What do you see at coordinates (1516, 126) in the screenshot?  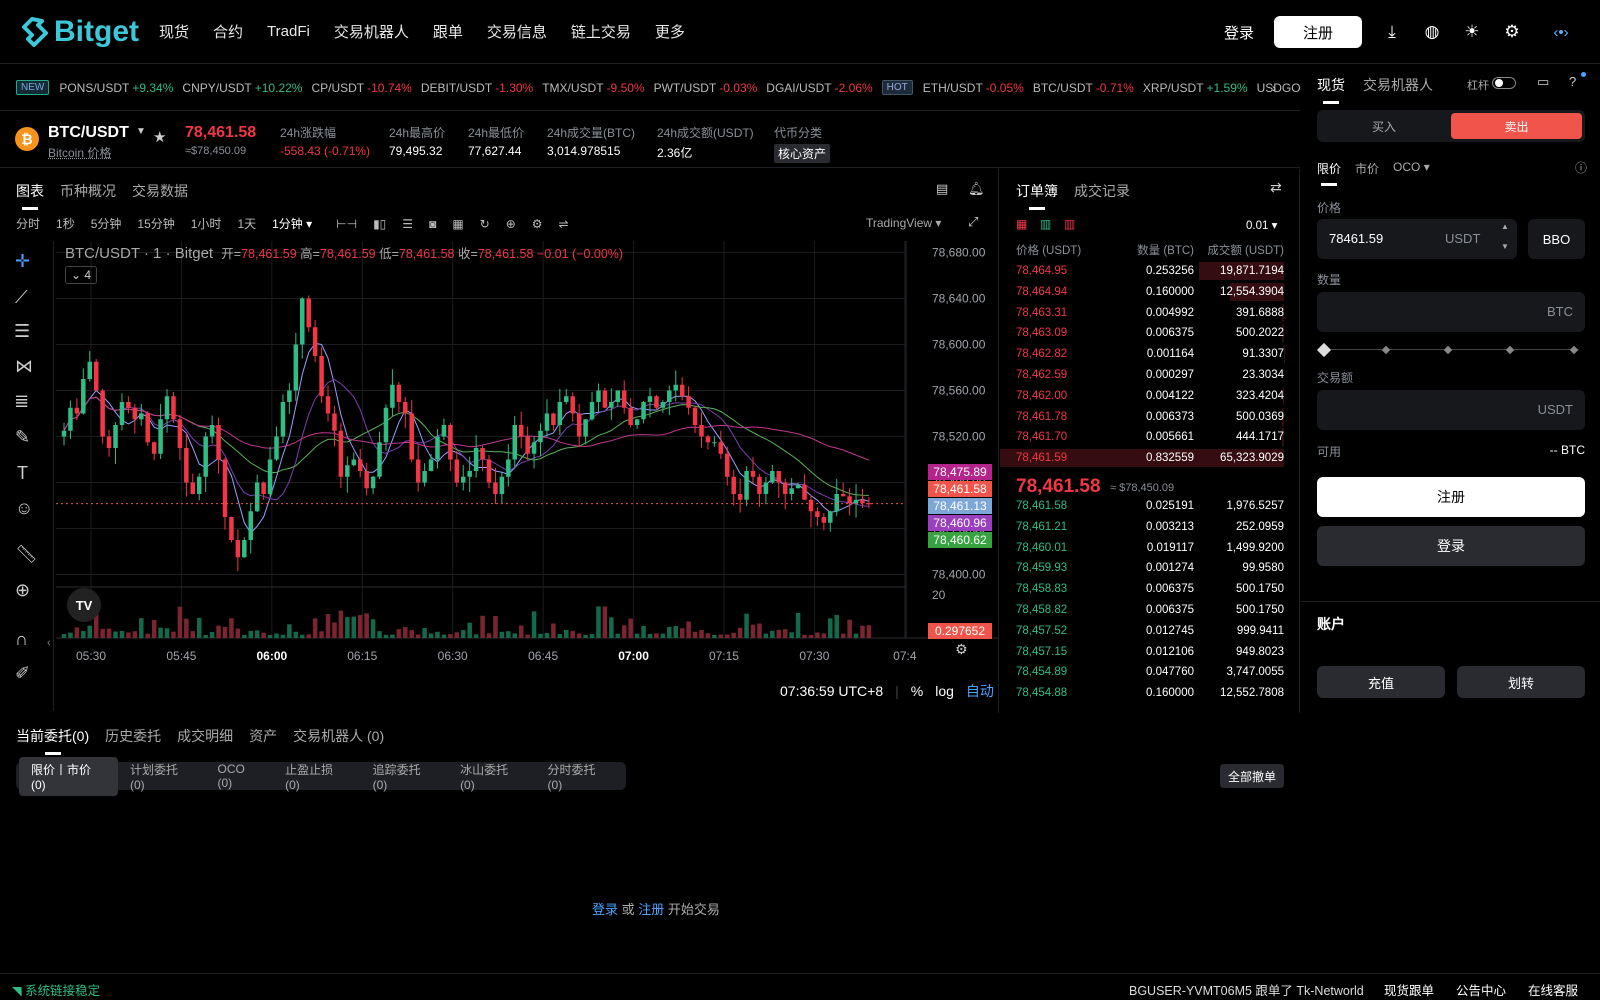 I see `sell-button: 卖出` at bounding box center [1516, 126].